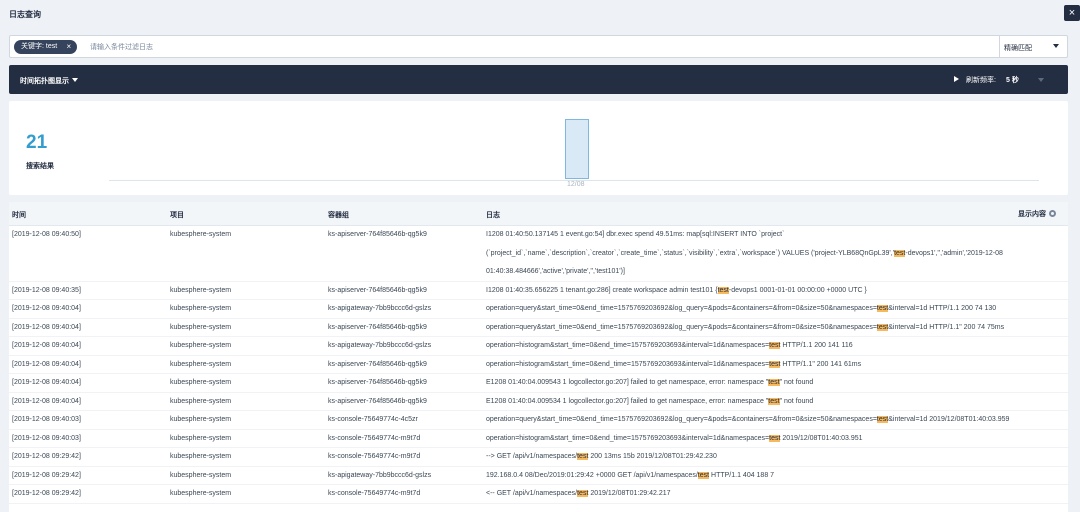 The image size is (1080, 512). What do you see at coordinates (652, 456) in the screenshot?
I see `log-text: 200 13ms 15b 2019/12/08T01:29:42.230` at bounding box center [652, 456].